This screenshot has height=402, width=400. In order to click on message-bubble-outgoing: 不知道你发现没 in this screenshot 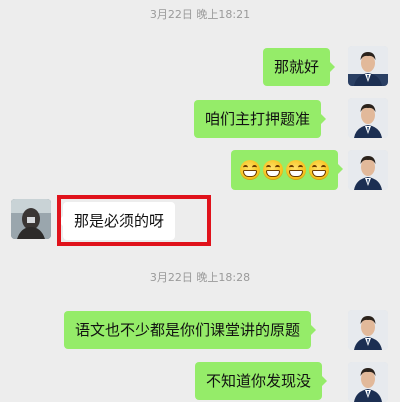, I will do `click(261, 381)`.